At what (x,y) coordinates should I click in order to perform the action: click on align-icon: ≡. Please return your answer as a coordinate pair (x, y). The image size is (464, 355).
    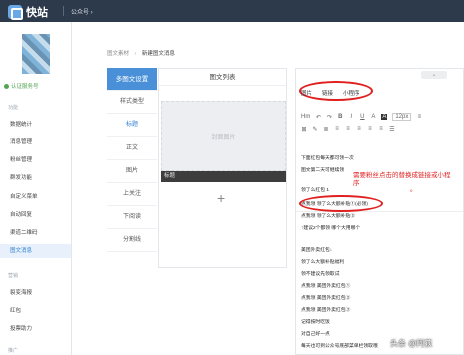
    Looking at the image, I should click on (419, 117).